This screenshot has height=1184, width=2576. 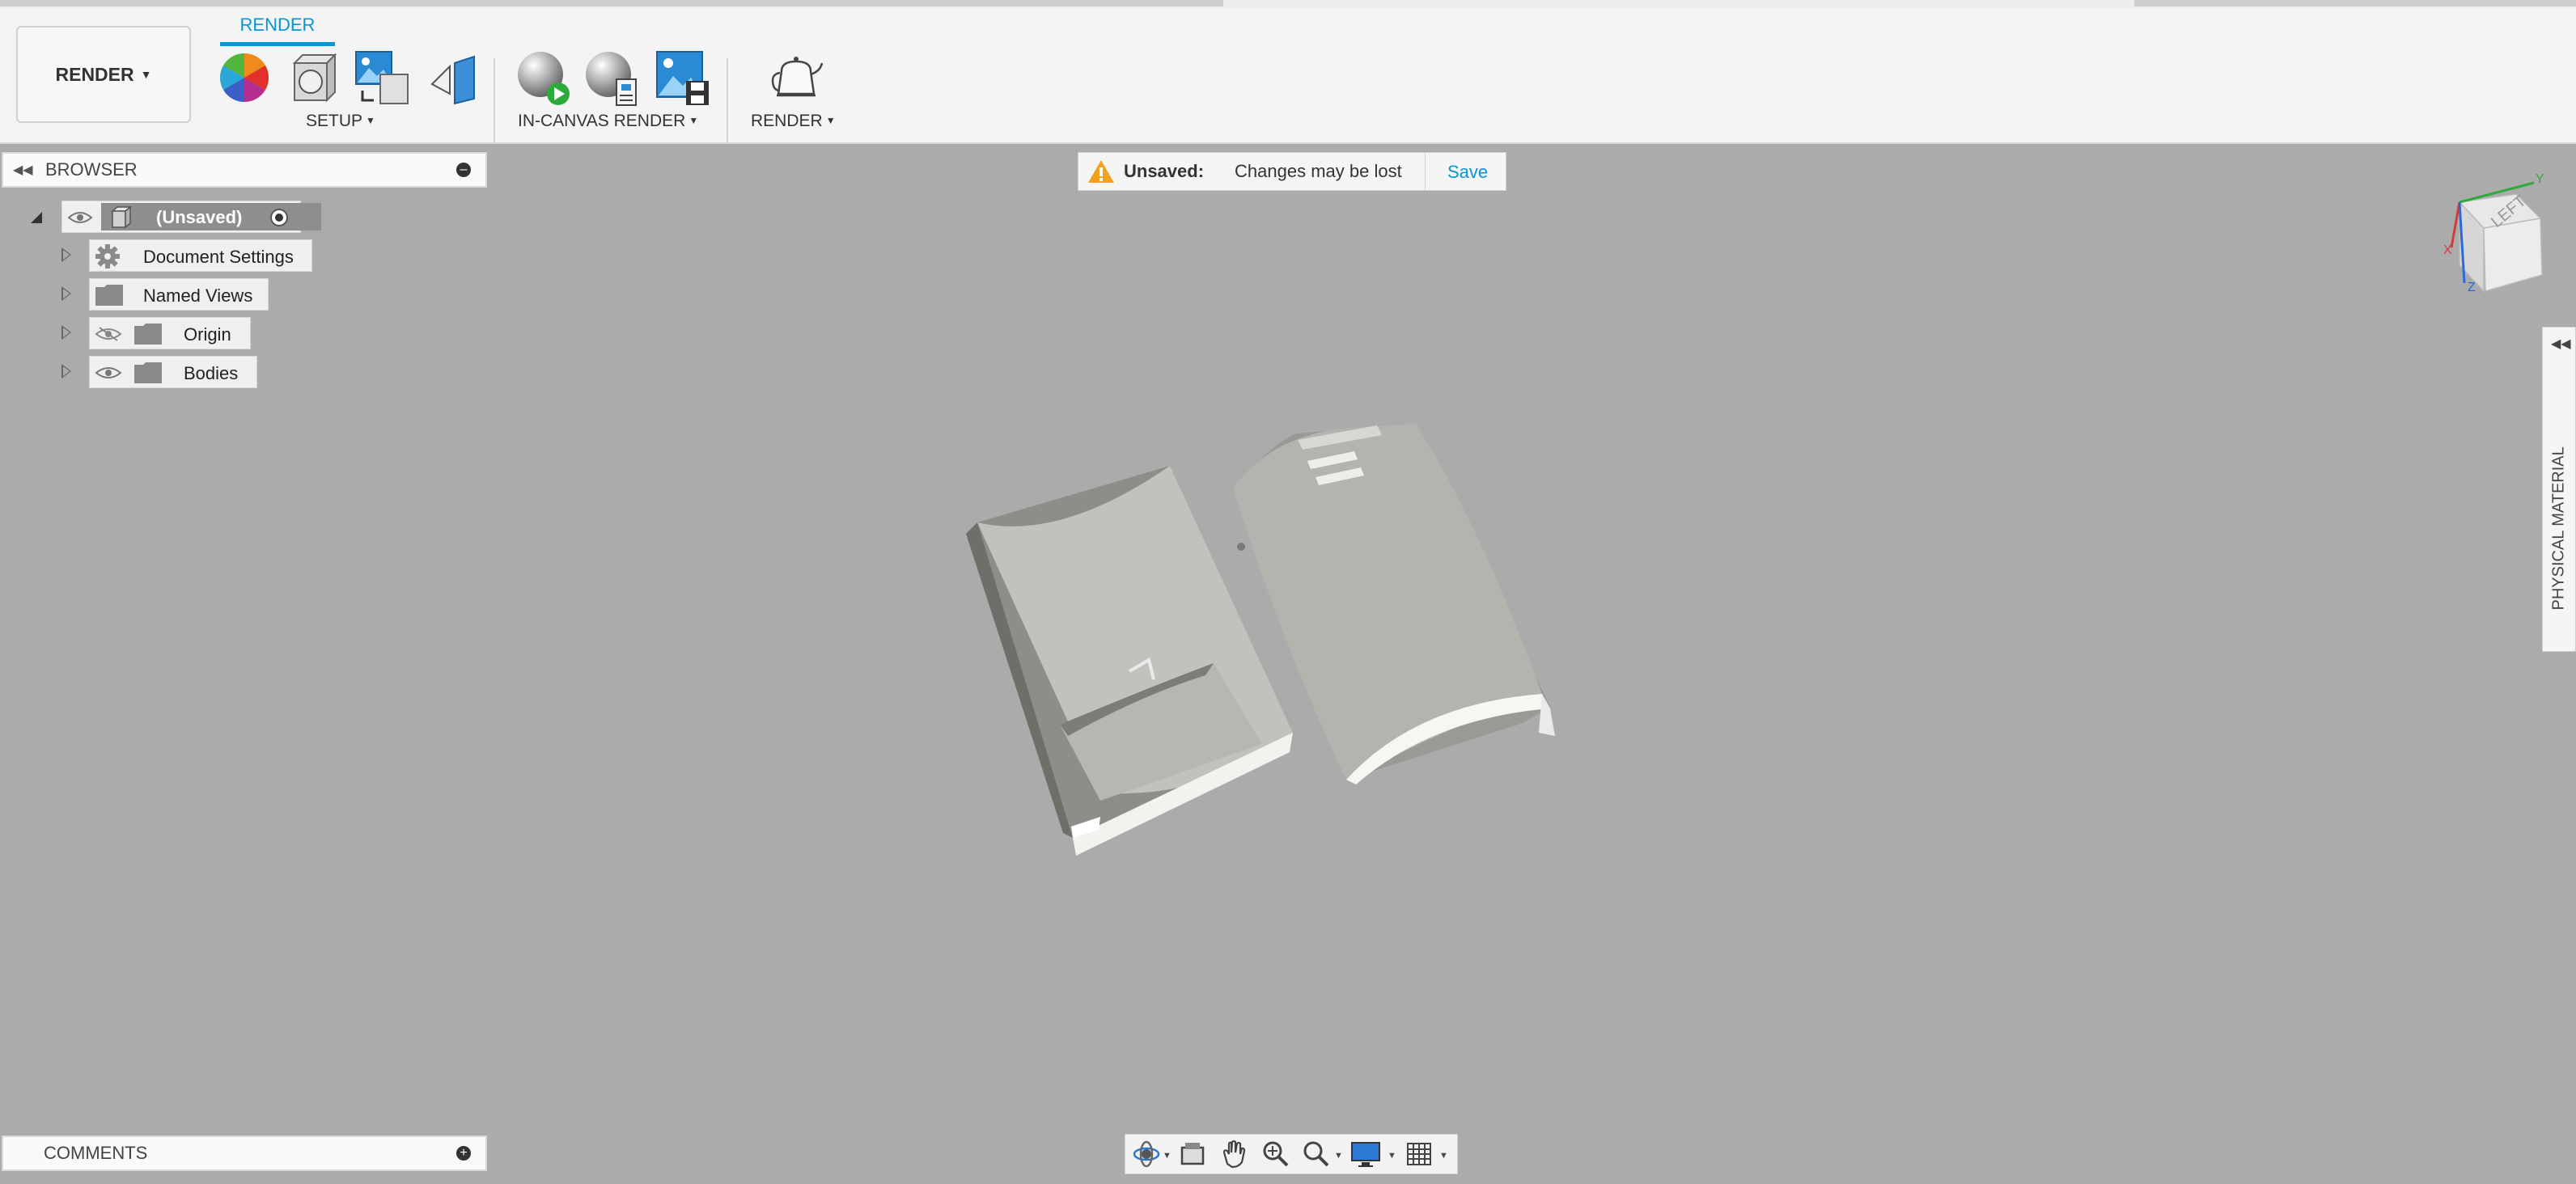 I want to click on render-sphere-settings-icon, so click(x=611, y=78).